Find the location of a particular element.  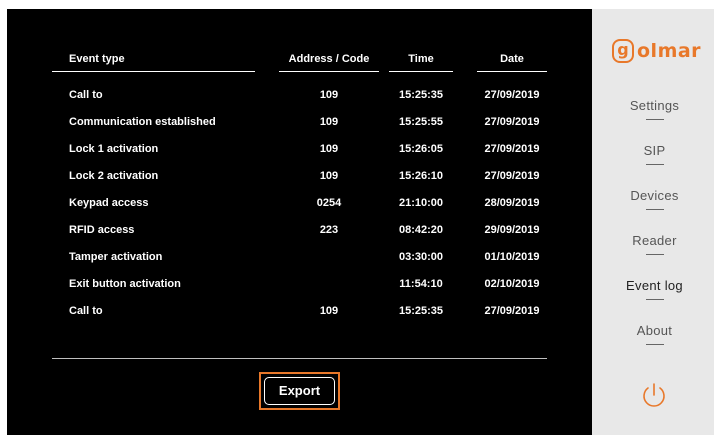

power-icon is located at coordinates (654, 395).